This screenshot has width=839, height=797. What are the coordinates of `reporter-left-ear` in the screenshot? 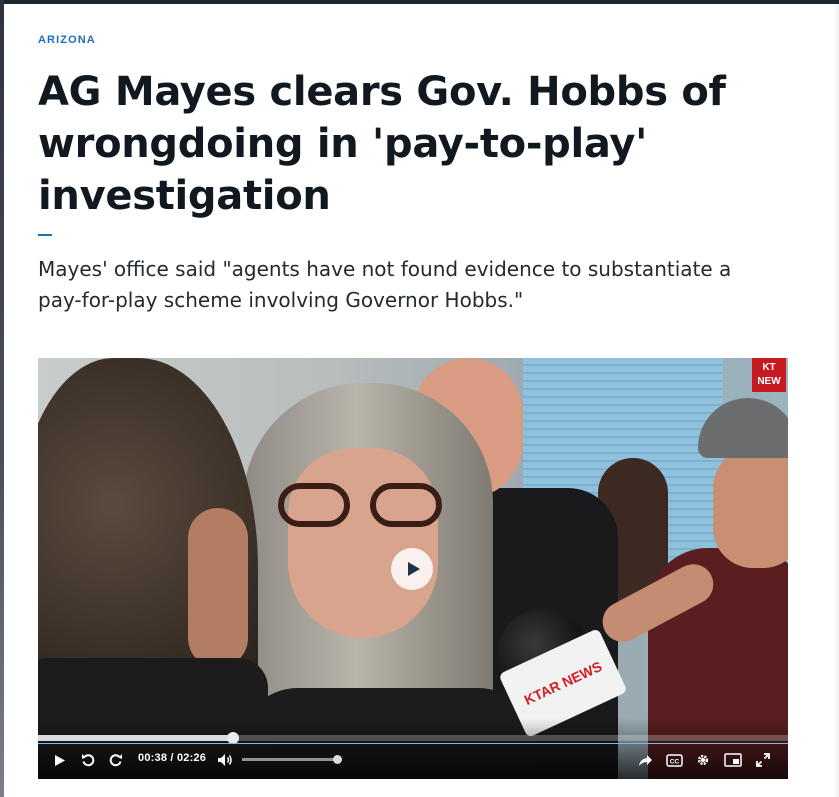 It's located at (218, 588).